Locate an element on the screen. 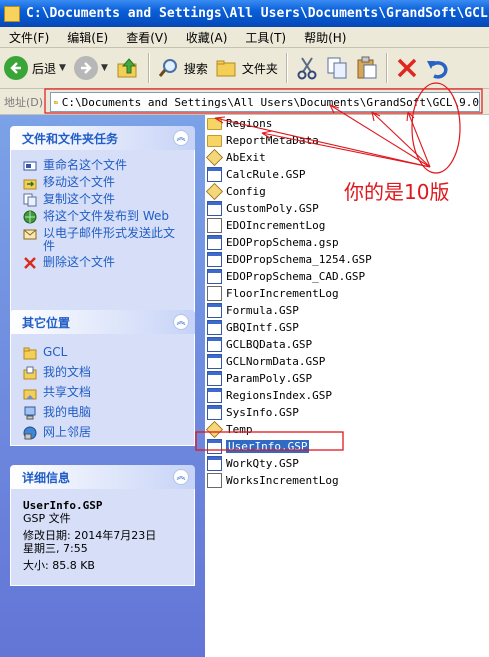 The image size is (489, 657). file-name: AbExit is located at coordinates (246, 157).